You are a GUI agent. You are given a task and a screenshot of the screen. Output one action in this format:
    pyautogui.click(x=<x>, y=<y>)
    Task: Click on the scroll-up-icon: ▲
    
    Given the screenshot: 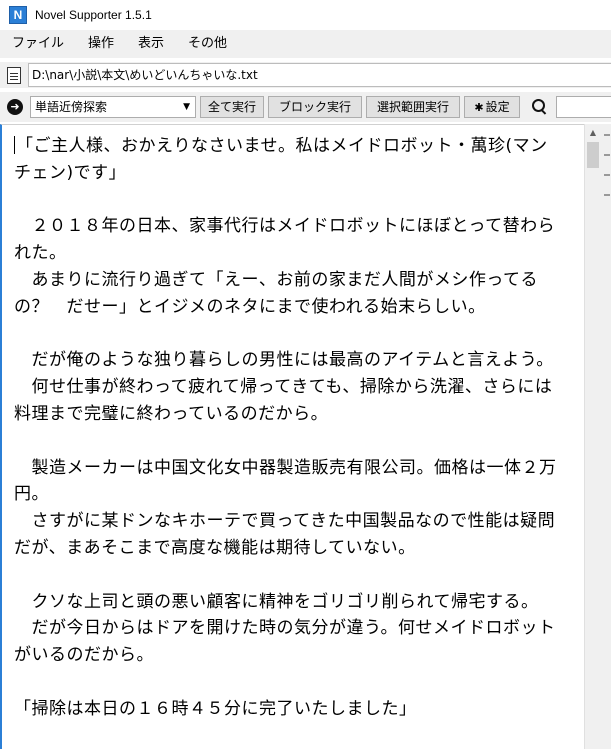 What is the action you would take?
    pyautogui.click(x=593, y=132)
    